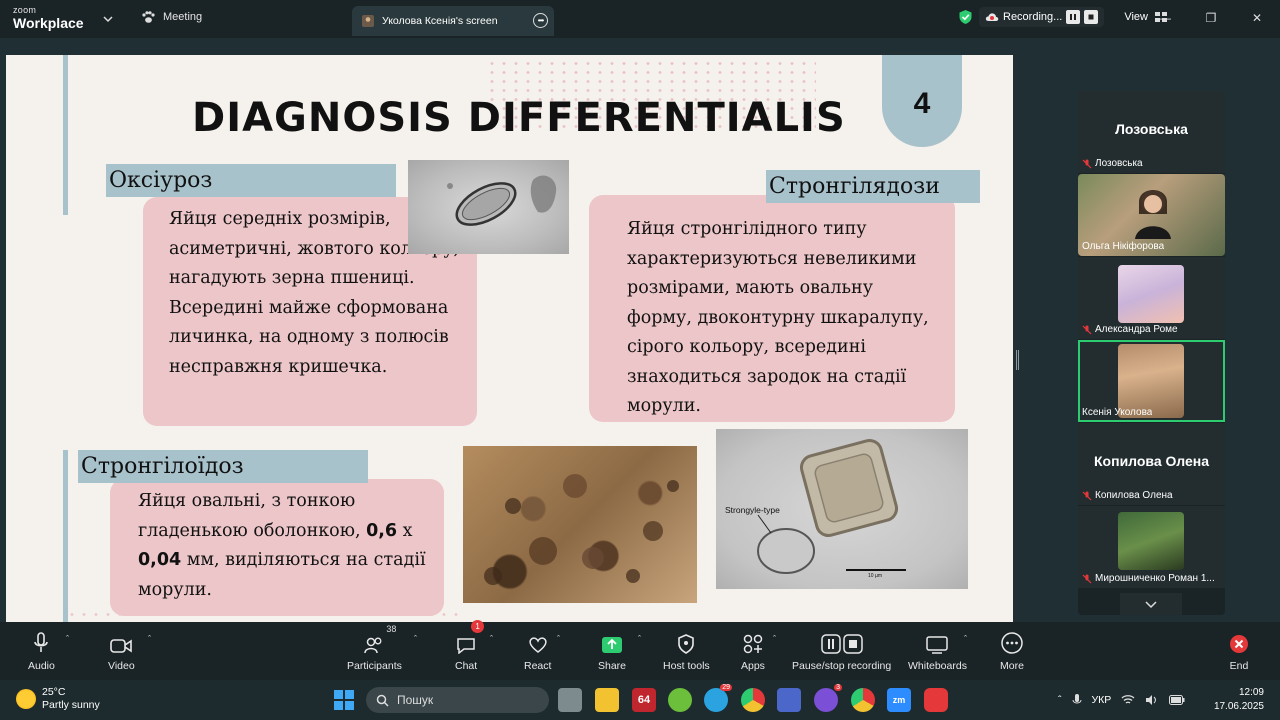  I want to click on meeting-label: Meeting, so click(183, 17).